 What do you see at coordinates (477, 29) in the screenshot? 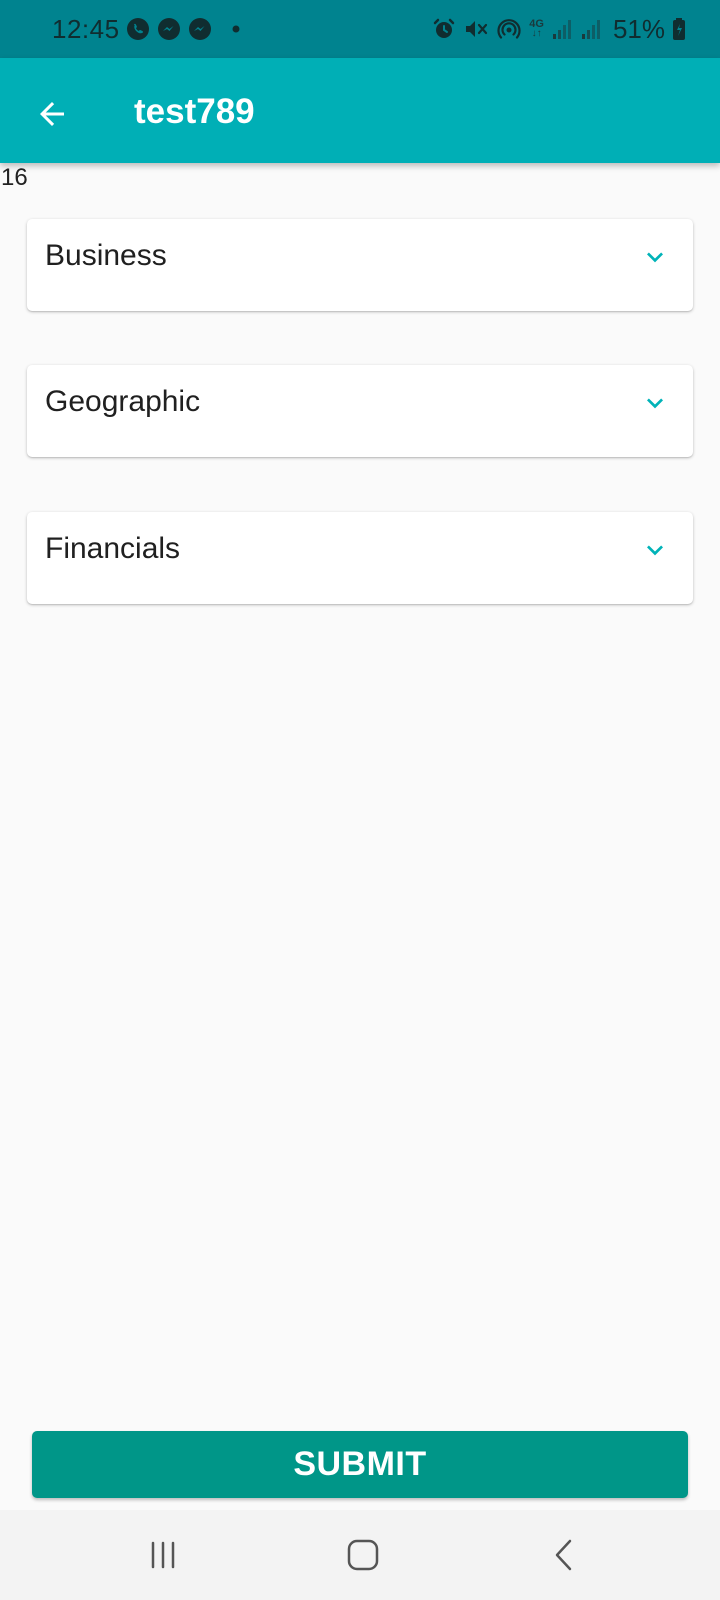
I see `mute-icon` at bounding box center [477, 29].